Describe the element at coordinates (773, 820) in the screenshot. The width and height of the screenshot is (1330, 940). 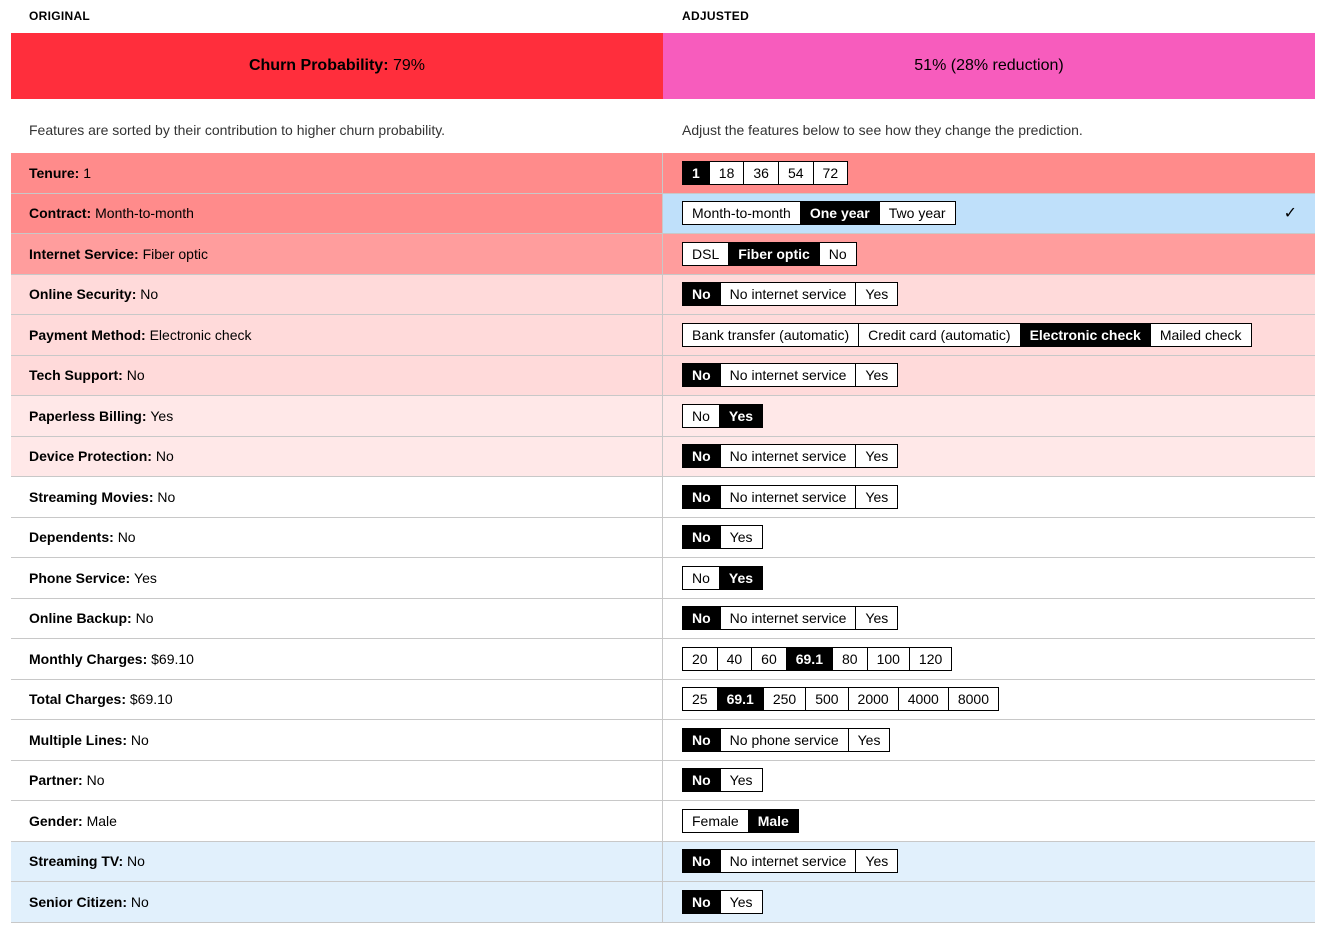
I see `option-button-selected: Male` at that location.